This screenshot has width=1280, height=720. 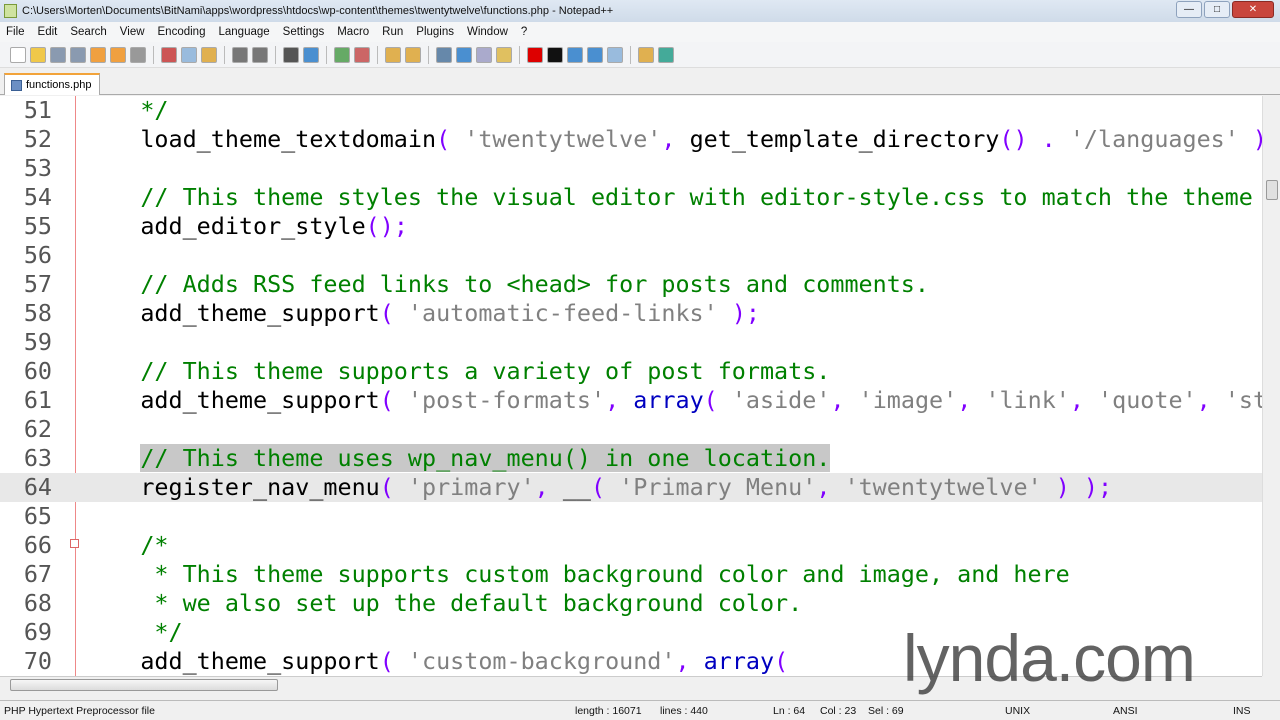 What do you see at coordinates (1027, 139) in the screenshot?
I see `code-token: () .` at bounding box center [1027, 139].